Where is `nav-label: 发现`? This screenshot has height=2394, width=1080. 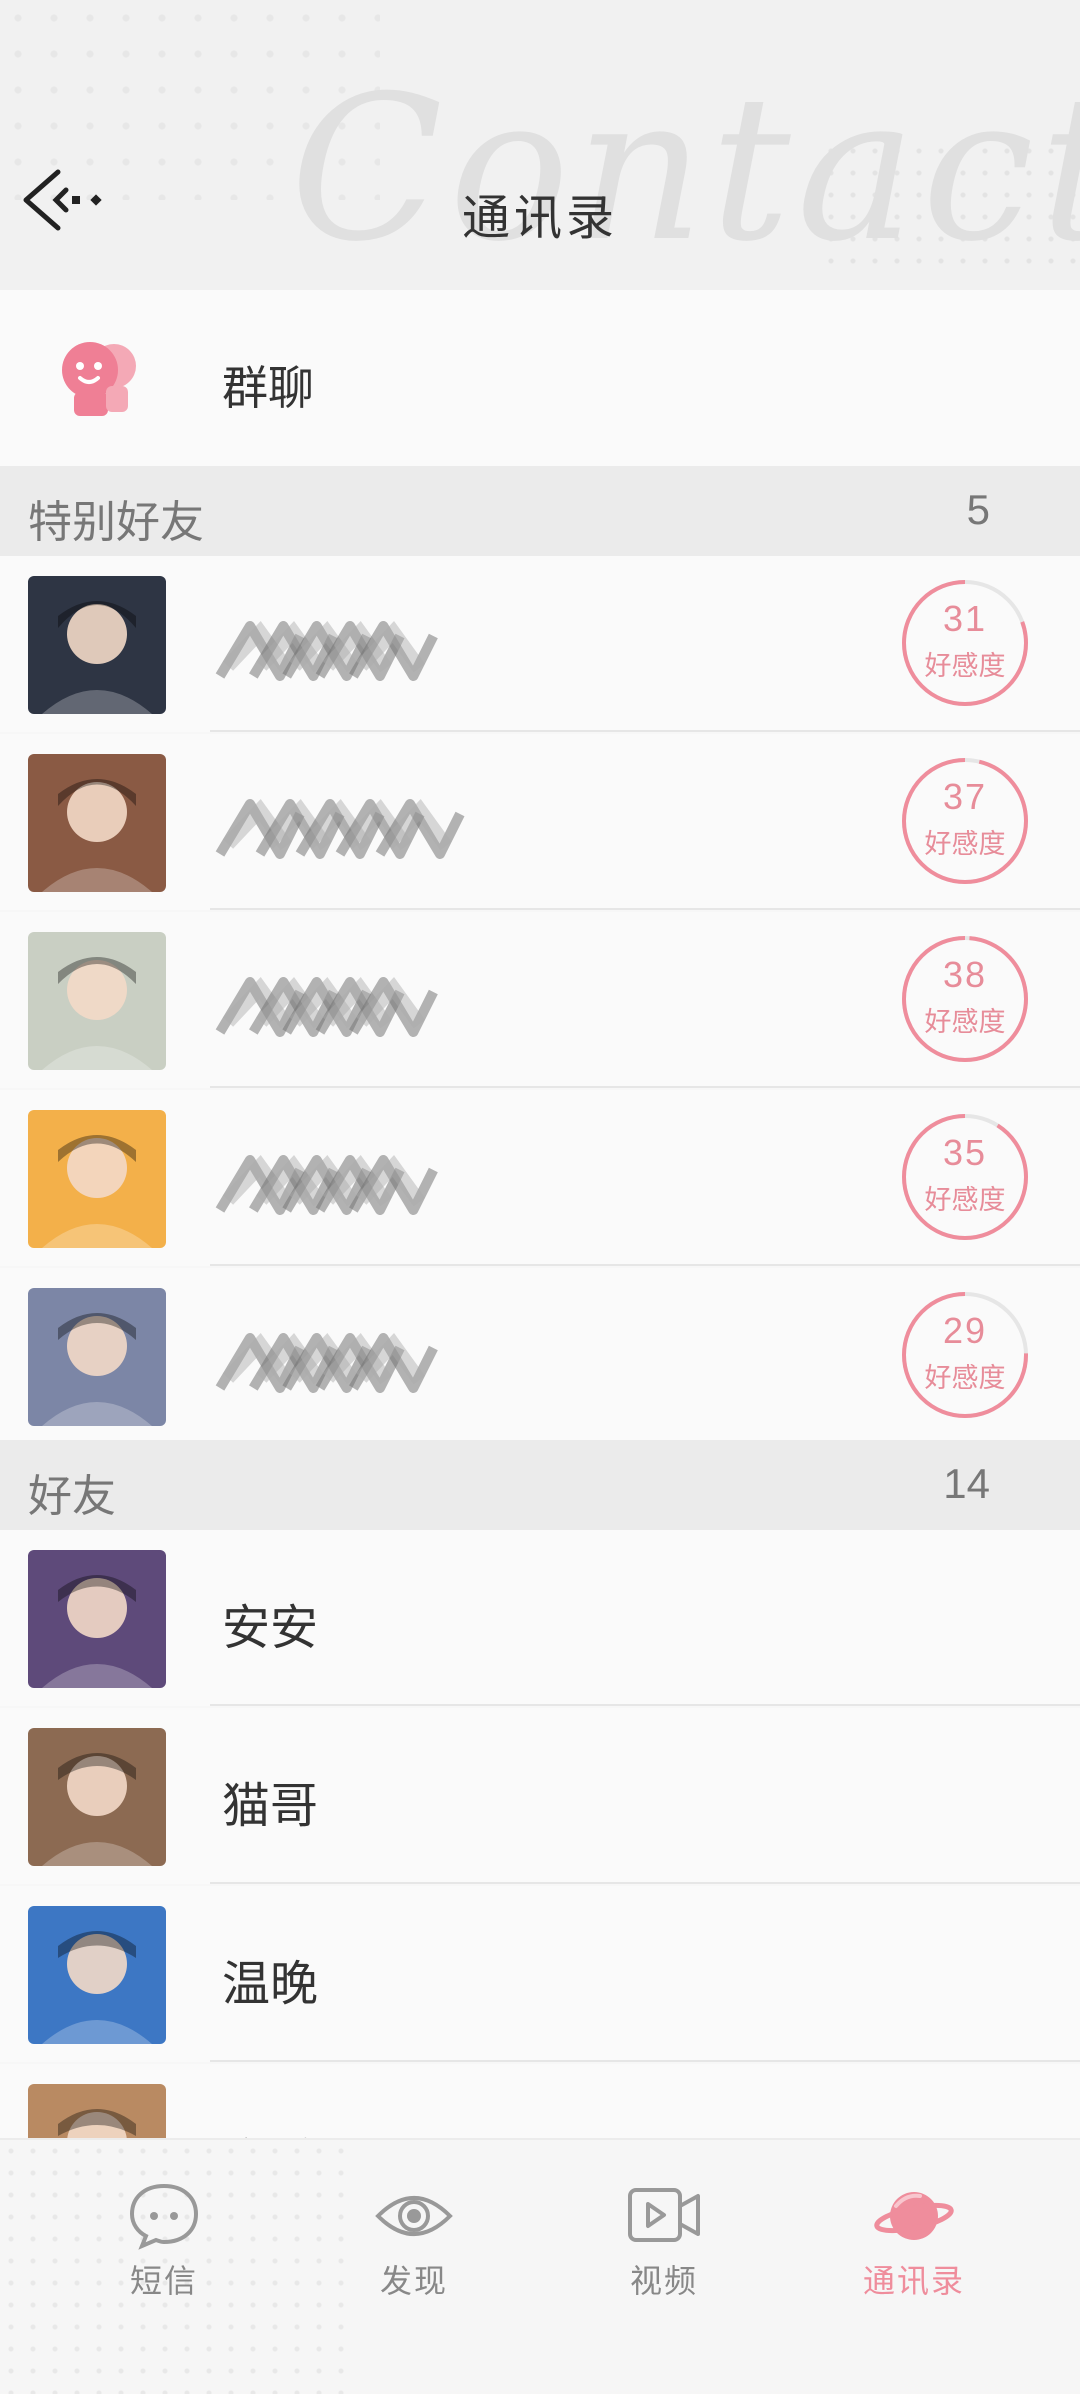 nav-label: 发现 is located at coordinates (413, 2281).